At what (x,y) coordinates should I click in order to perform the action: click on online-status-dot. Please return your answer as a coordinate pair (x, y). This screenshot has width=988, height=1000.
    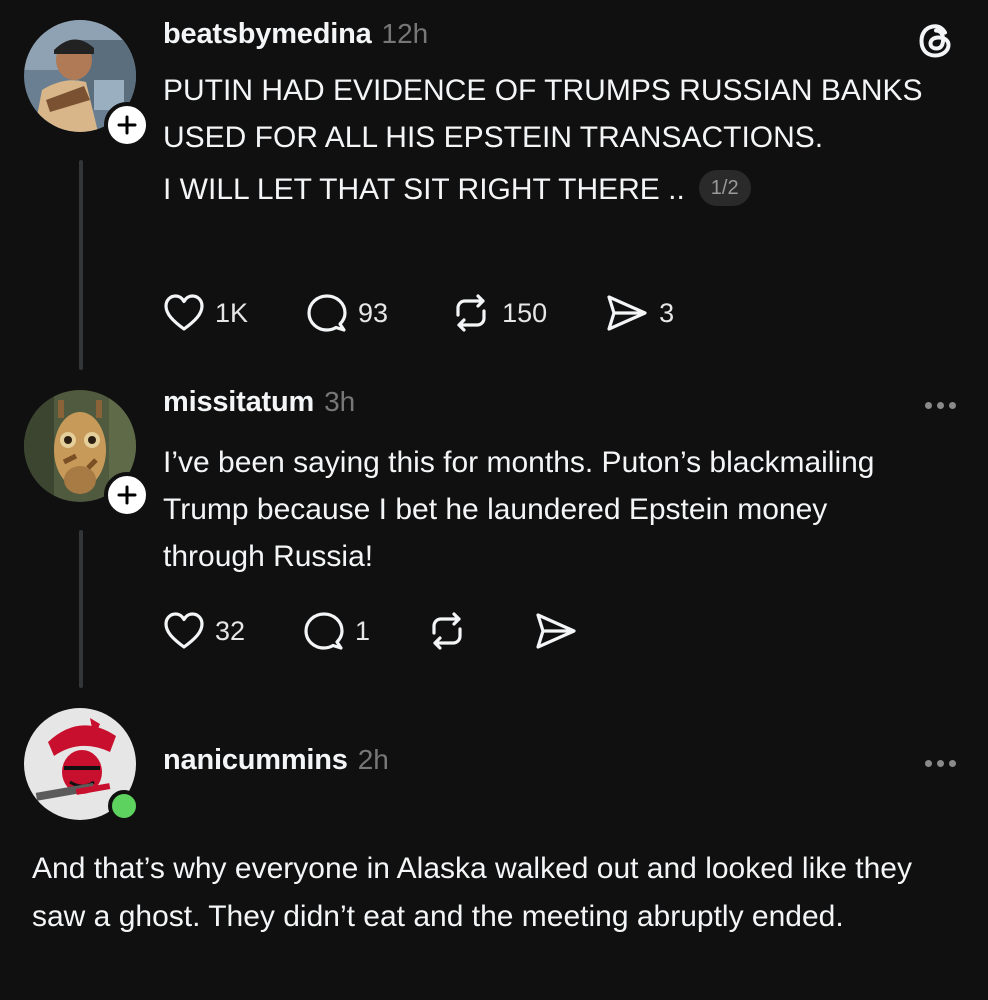
    Looking at the image, I should click on (124, 806).